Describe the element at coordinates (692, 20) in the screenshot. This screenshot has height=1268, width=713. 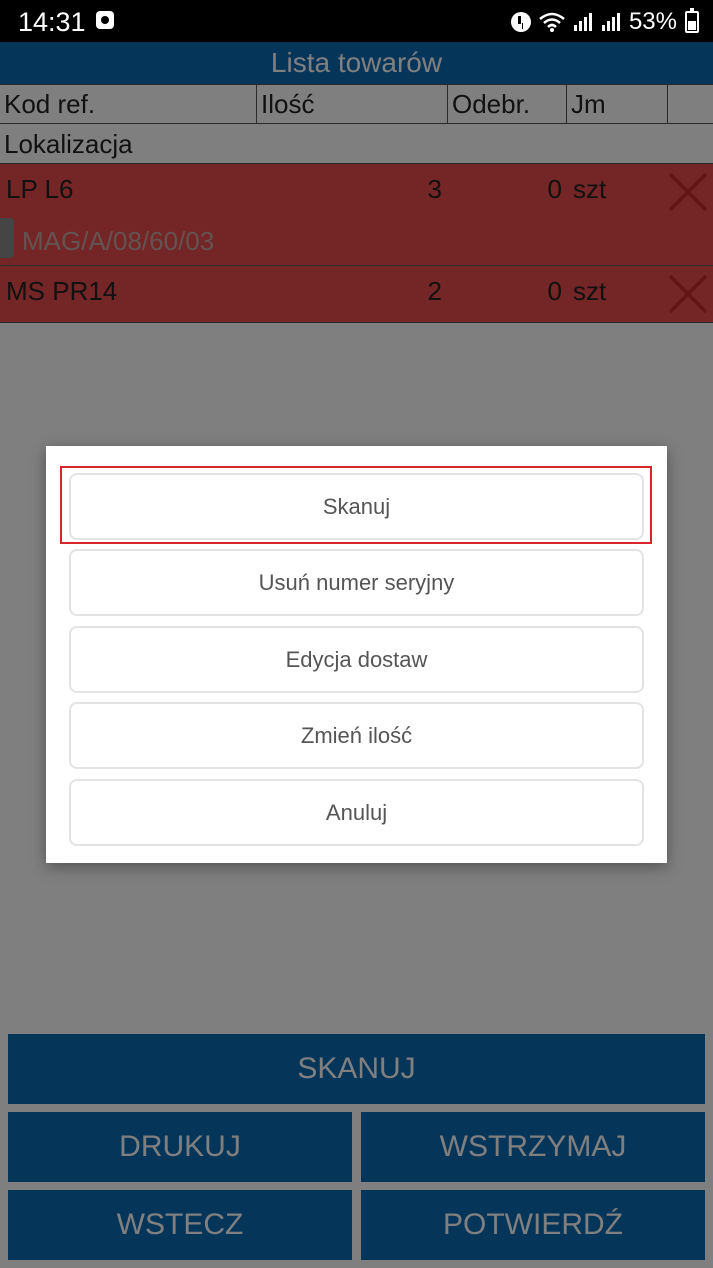
I see `battery-icon` at that location.